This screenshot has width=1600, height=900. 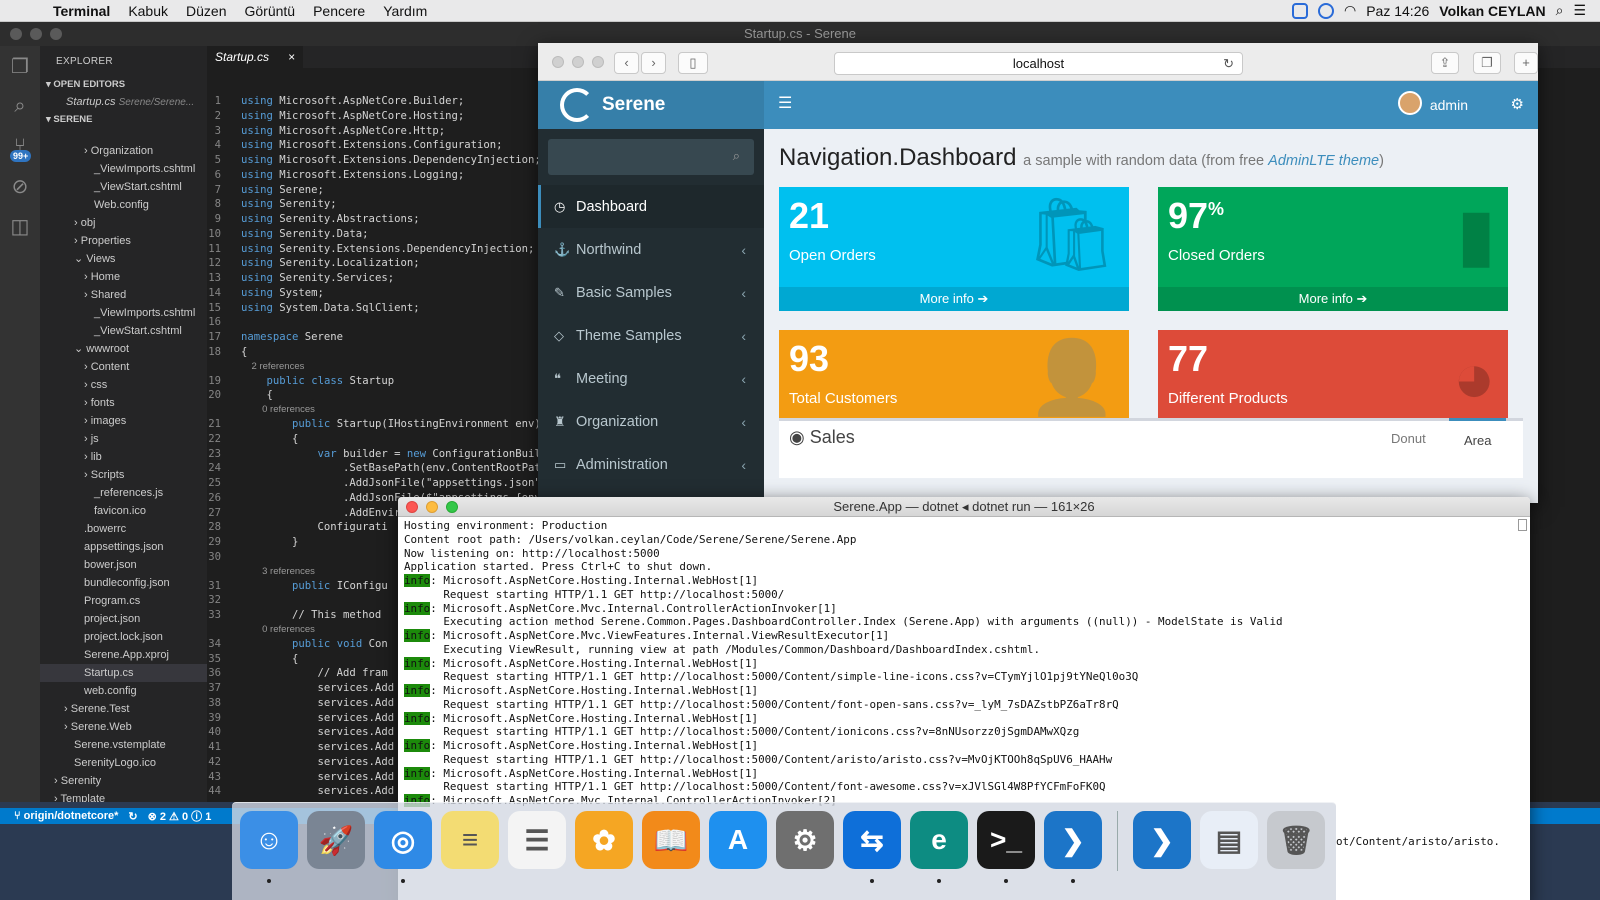 What do you see at coordinates (123, 763) in the screenshot?
I see `file-tree-item: SerenityLogo.ico` at bounding box center [123, 763].